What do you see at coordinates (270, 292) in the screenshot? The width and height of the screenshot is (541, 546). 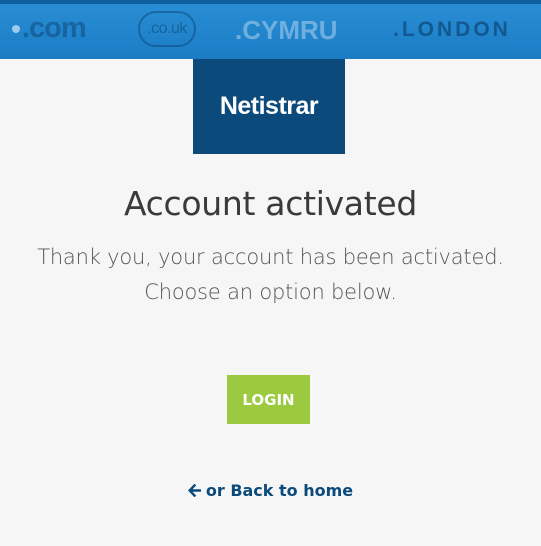 I see `message-line-2: Choose an option below.` at bounding box center [270, 292].